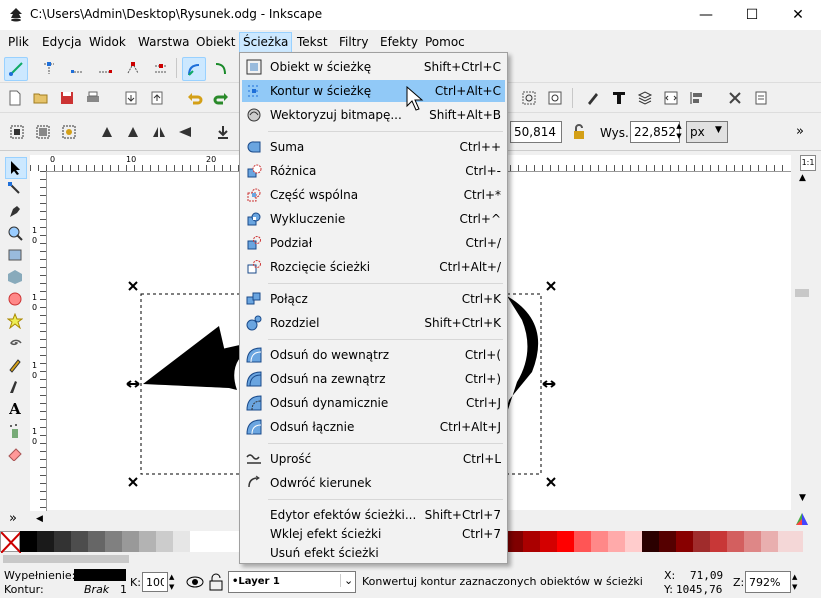 This screenshot has height=598, width=821. Describe the element at coordinates (155, 582) in the screenshot. I see `opacity-input` at that location.